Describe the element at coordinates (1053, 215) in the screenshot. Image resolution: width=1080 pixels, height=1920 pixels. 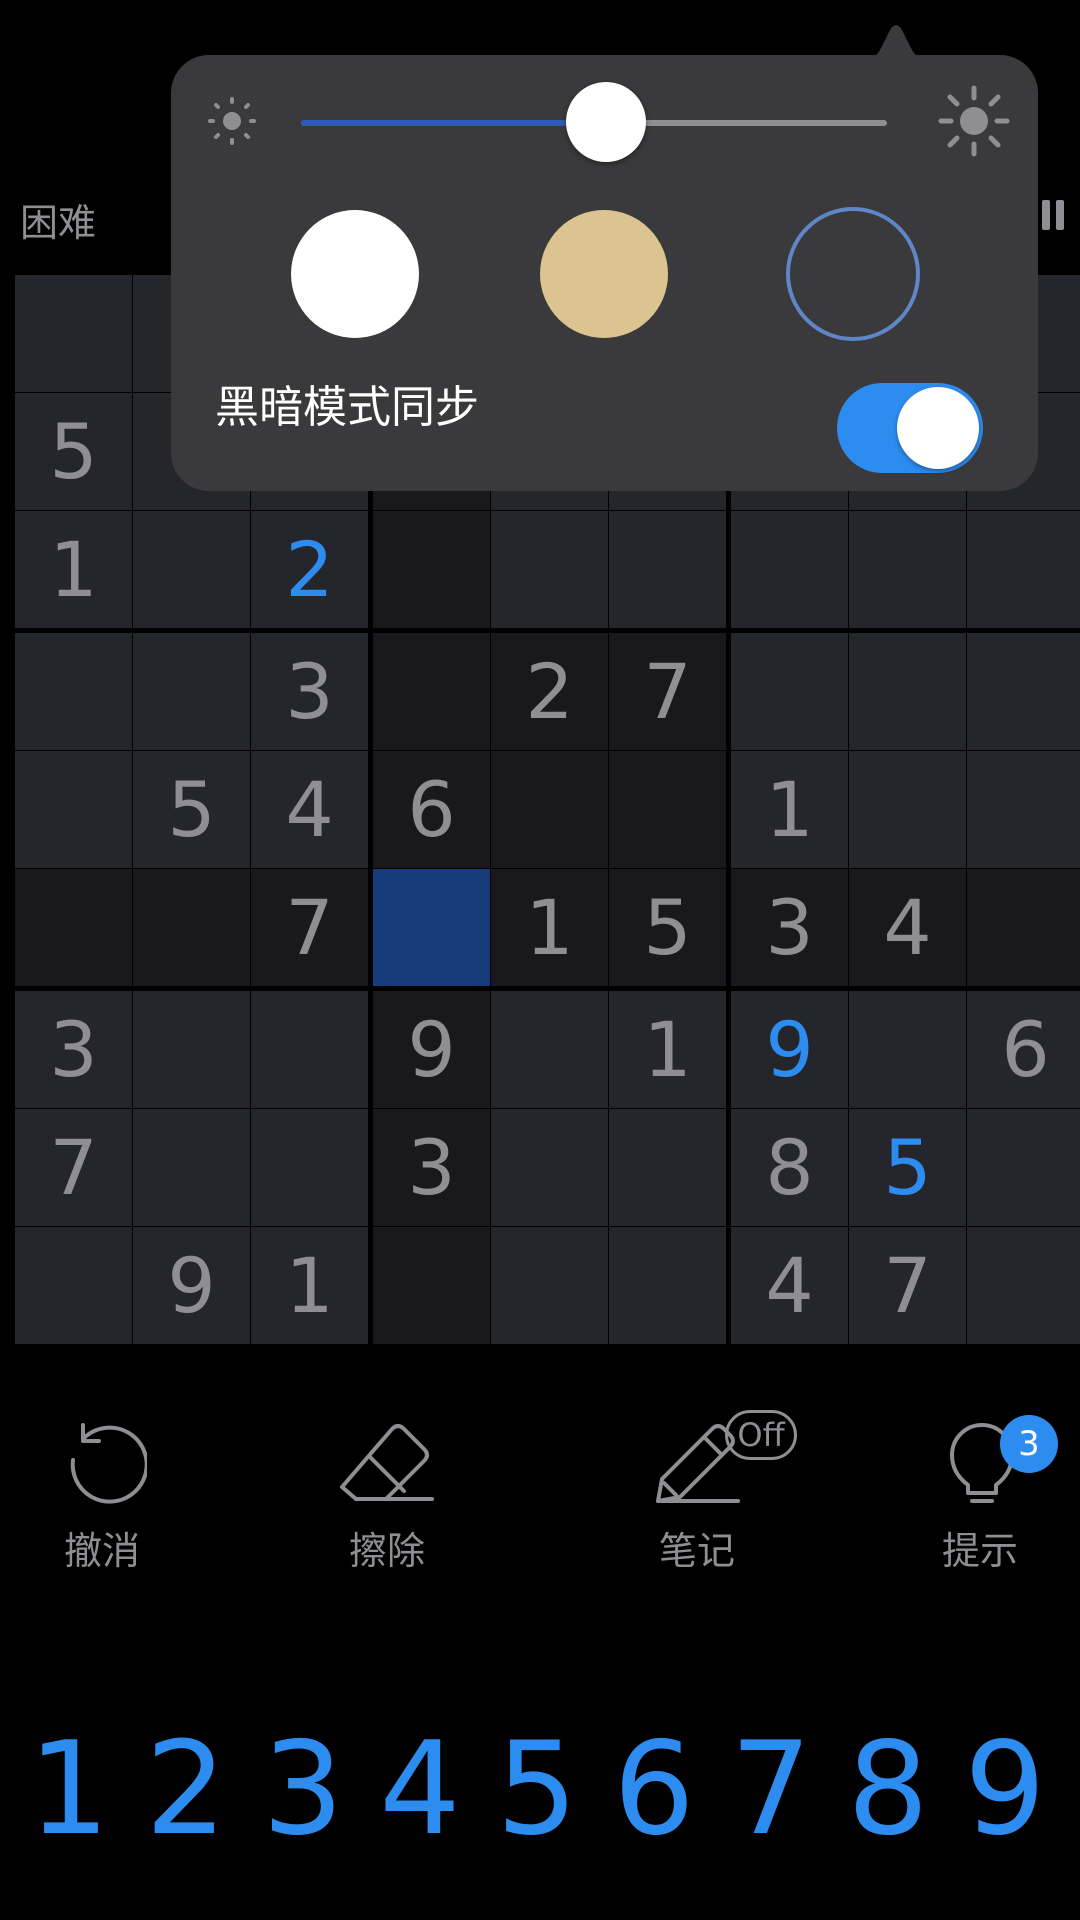
I see `pause-icon` at that location.